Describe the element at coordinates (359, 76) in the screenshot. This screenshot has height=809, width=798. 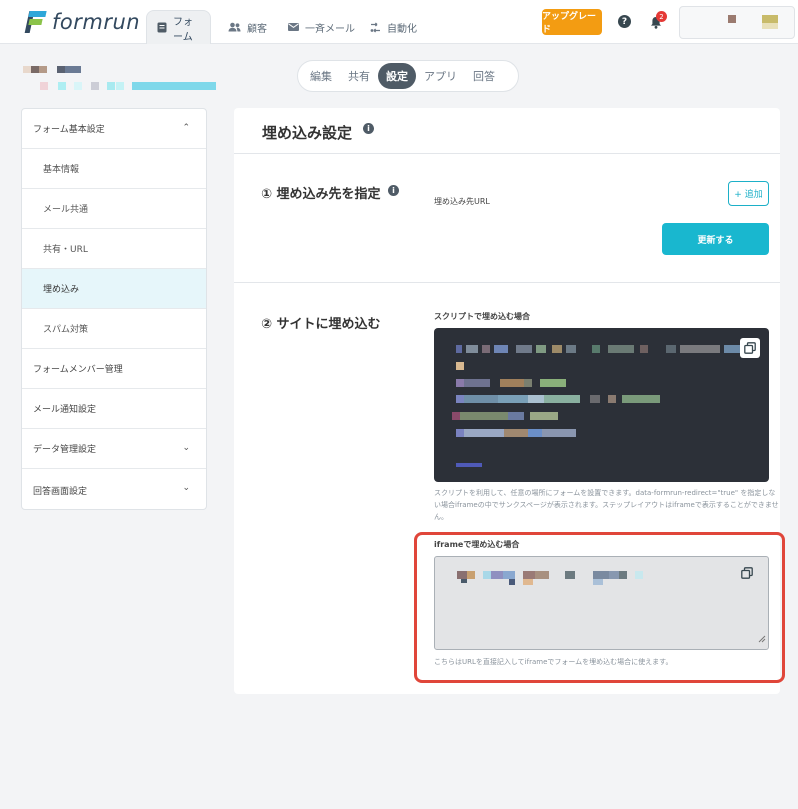
I see `tab-share: 共有` at that location.